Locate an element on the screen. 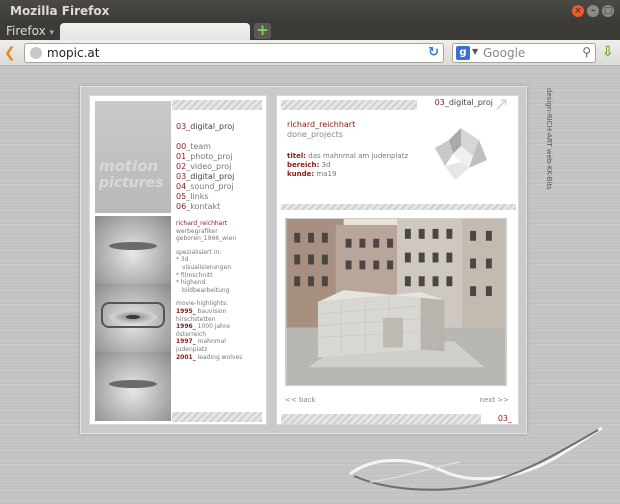 This screenshot has width=620, height=504. google-icon: g is located at coordinates (463, 53).